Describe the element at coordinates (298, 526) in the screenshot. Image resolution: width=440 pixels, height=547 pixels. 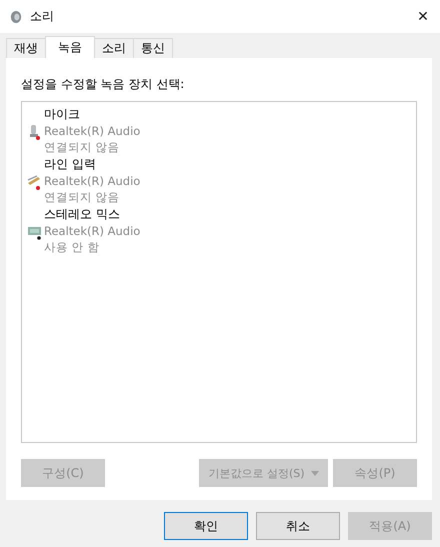
I see `button: 취소` at that location.